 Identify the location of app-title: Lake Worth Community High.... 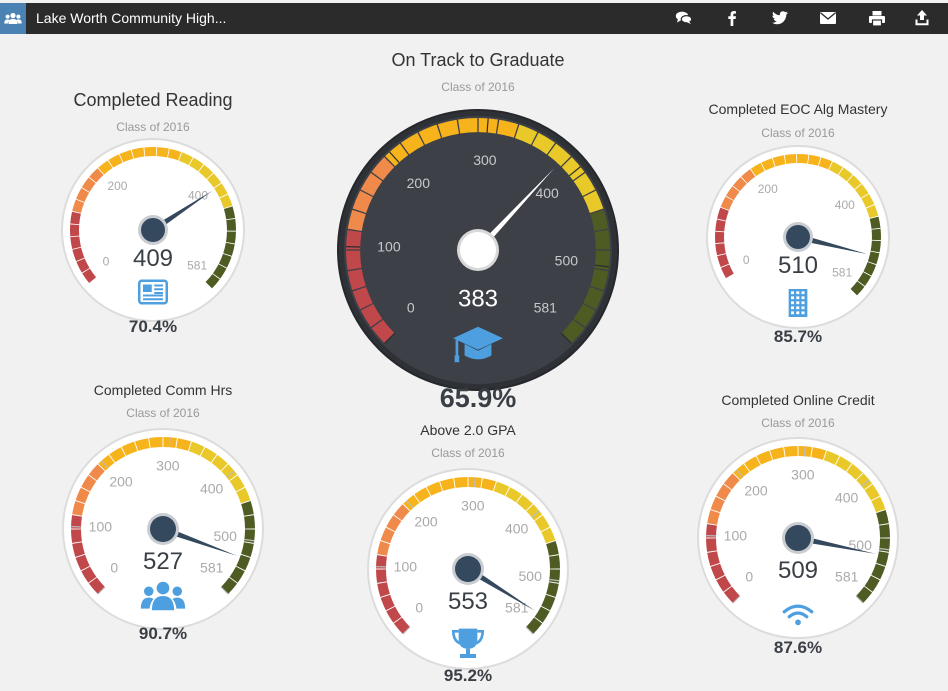
(131, 18).